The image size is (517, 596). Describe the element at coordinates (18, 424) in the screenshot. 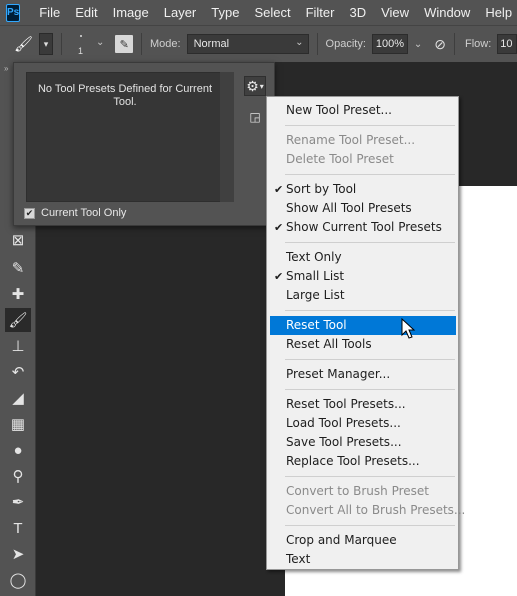

I see `gradient-icon: ▦` at that location.